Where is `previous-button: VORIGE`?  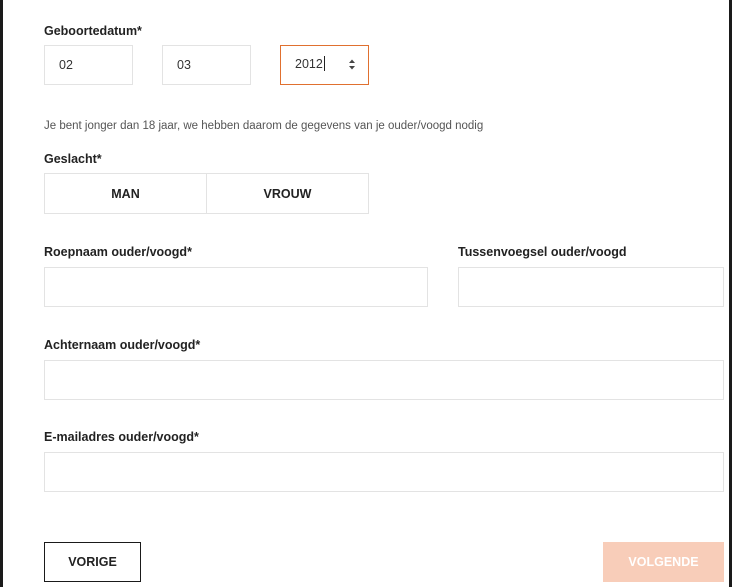
previous-button: VORIGE is located at coordinates (92, 562).